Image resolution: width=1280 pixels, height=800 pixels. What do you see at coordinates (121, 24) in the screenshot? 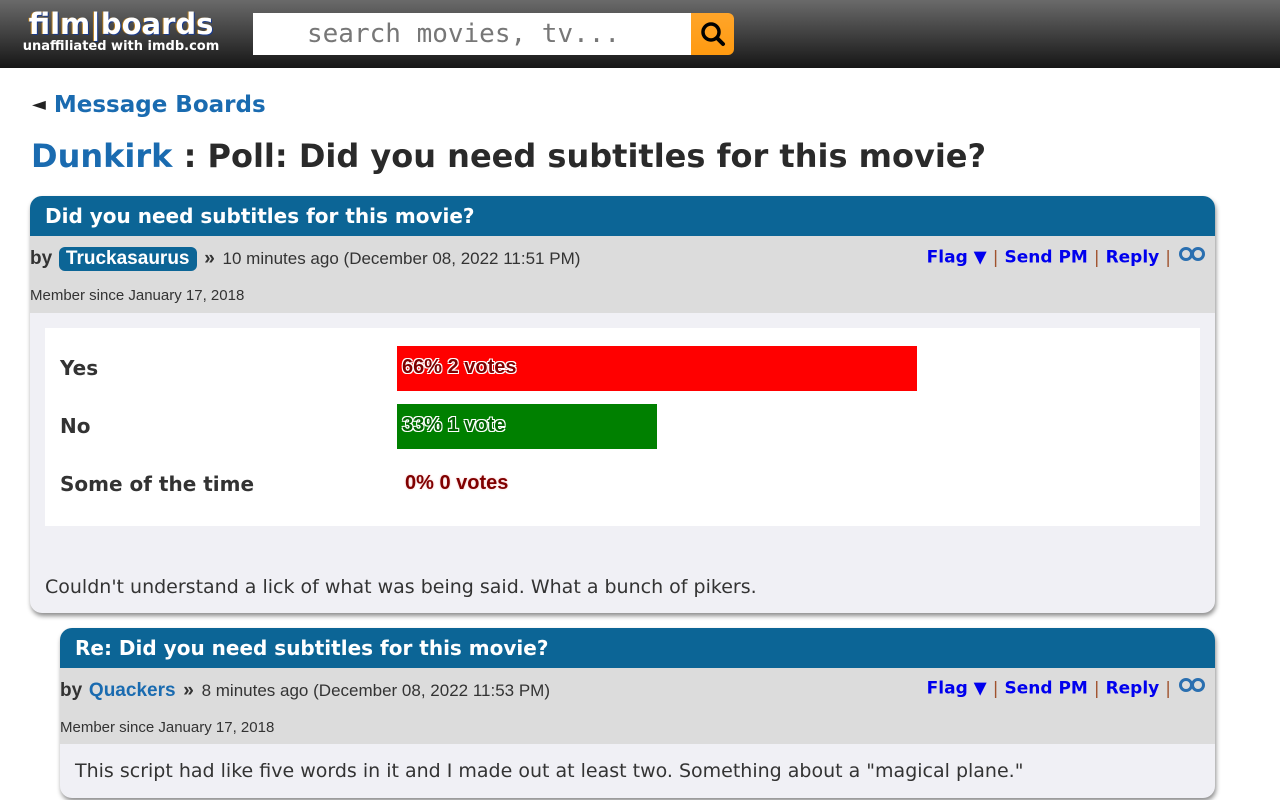
I see `logo-title: film|boards` at bounding box center [121, 24].